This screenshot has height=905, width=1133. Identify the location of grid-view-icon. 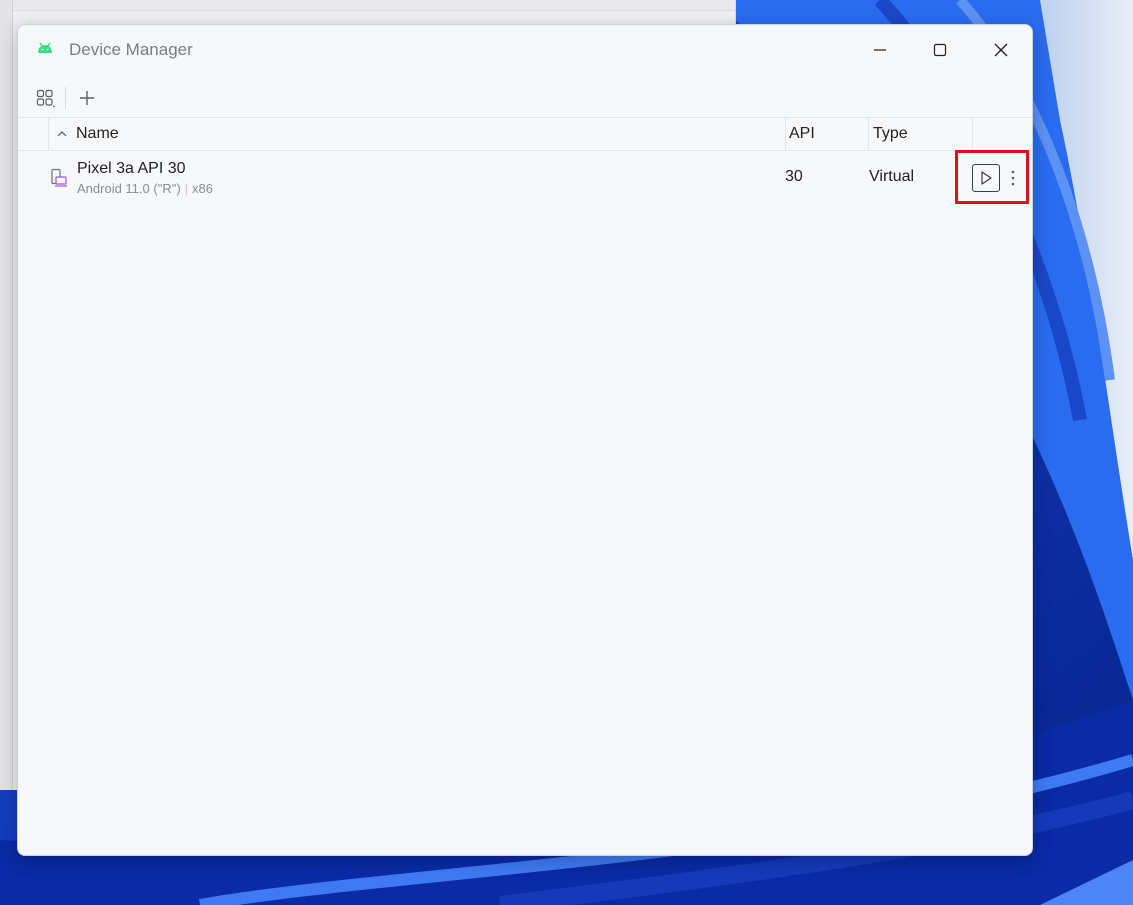
(45, 98).